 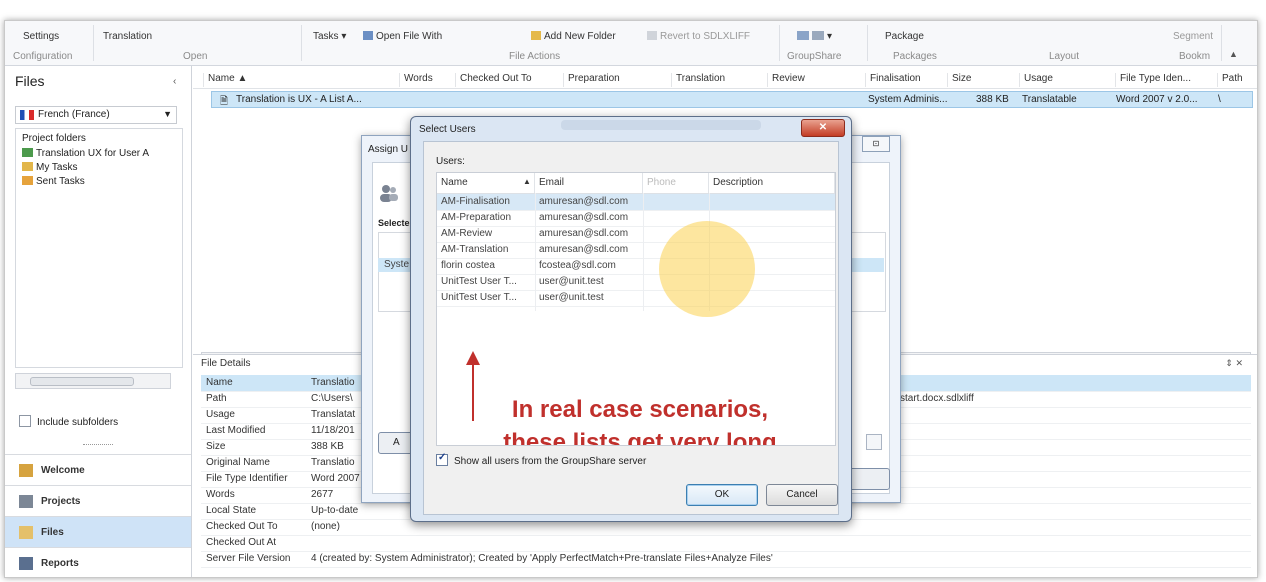 What do you see at coordinates (1049, 99) in the screenshot?
I see `row-usage: Translatable` at bounding box center [1049, 99].